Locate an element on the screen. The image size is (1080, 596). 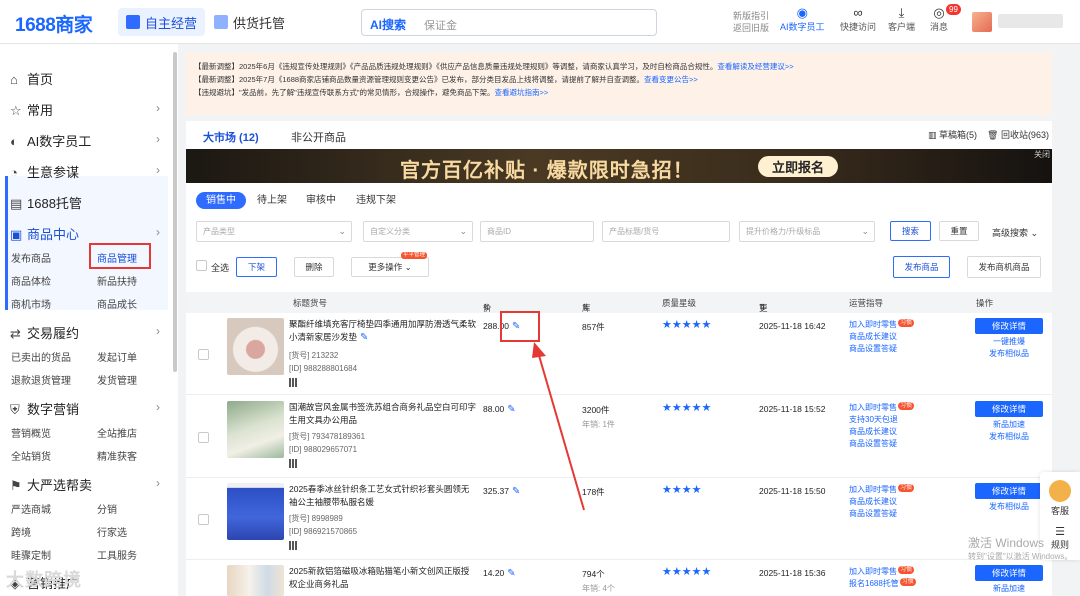
product-type-select: 产品类型 ⌄ is located at coordinates (274, 231).